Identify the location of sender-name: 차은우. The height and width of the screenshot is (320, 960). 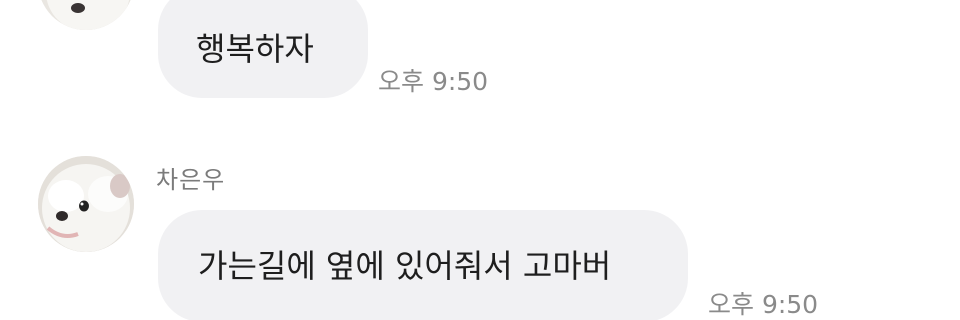
(191, 180).